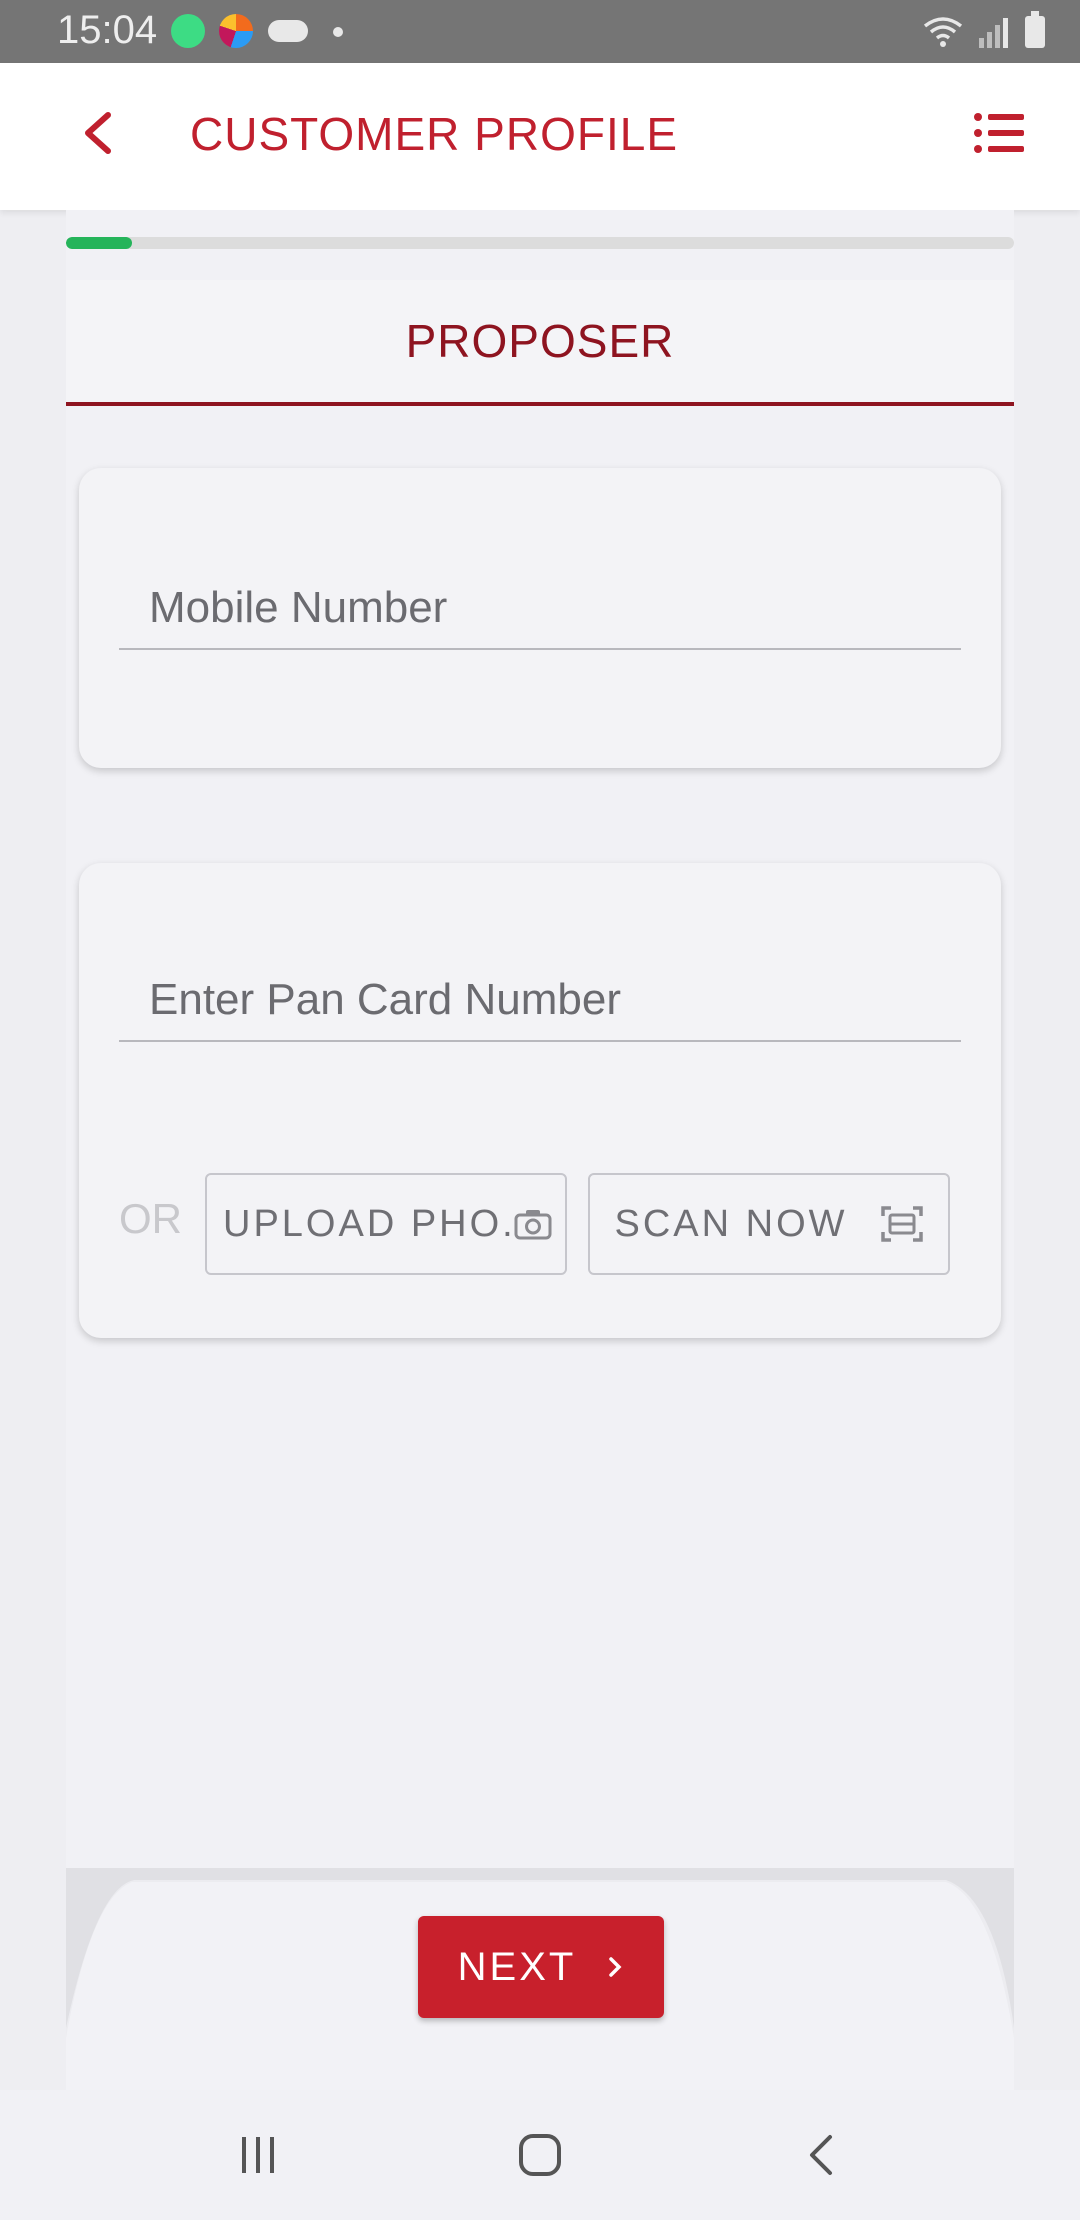  I want to click on mobile-number-input, so click(540, 608).